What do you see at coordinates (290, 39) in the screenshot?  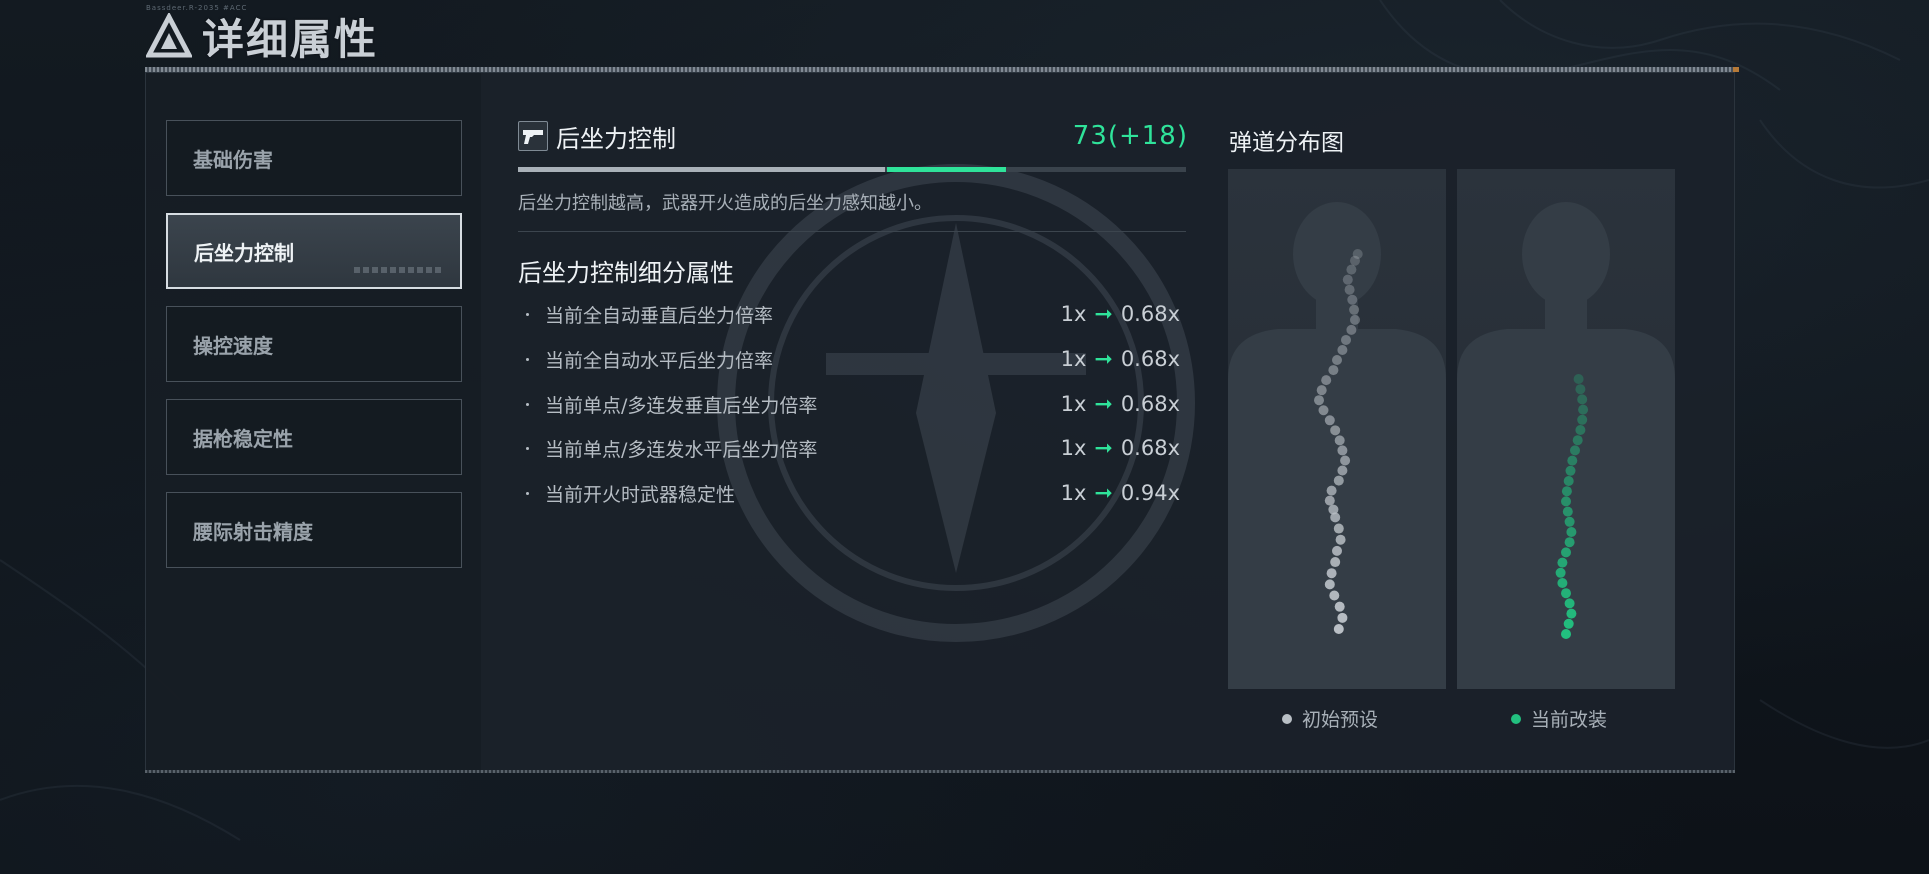 I see `page-title: 详细属性` at bounding box center [290, 39].